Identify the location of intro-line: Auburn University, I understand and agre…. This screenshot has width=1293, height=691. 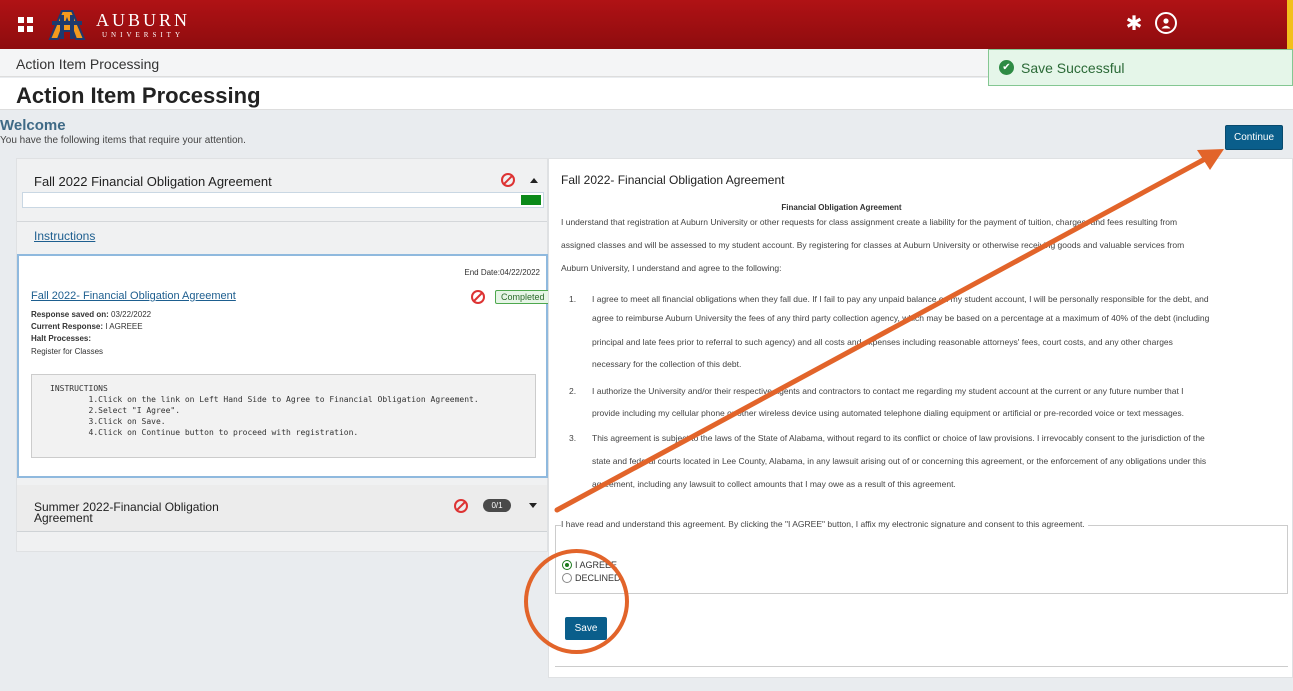
(671, 268).